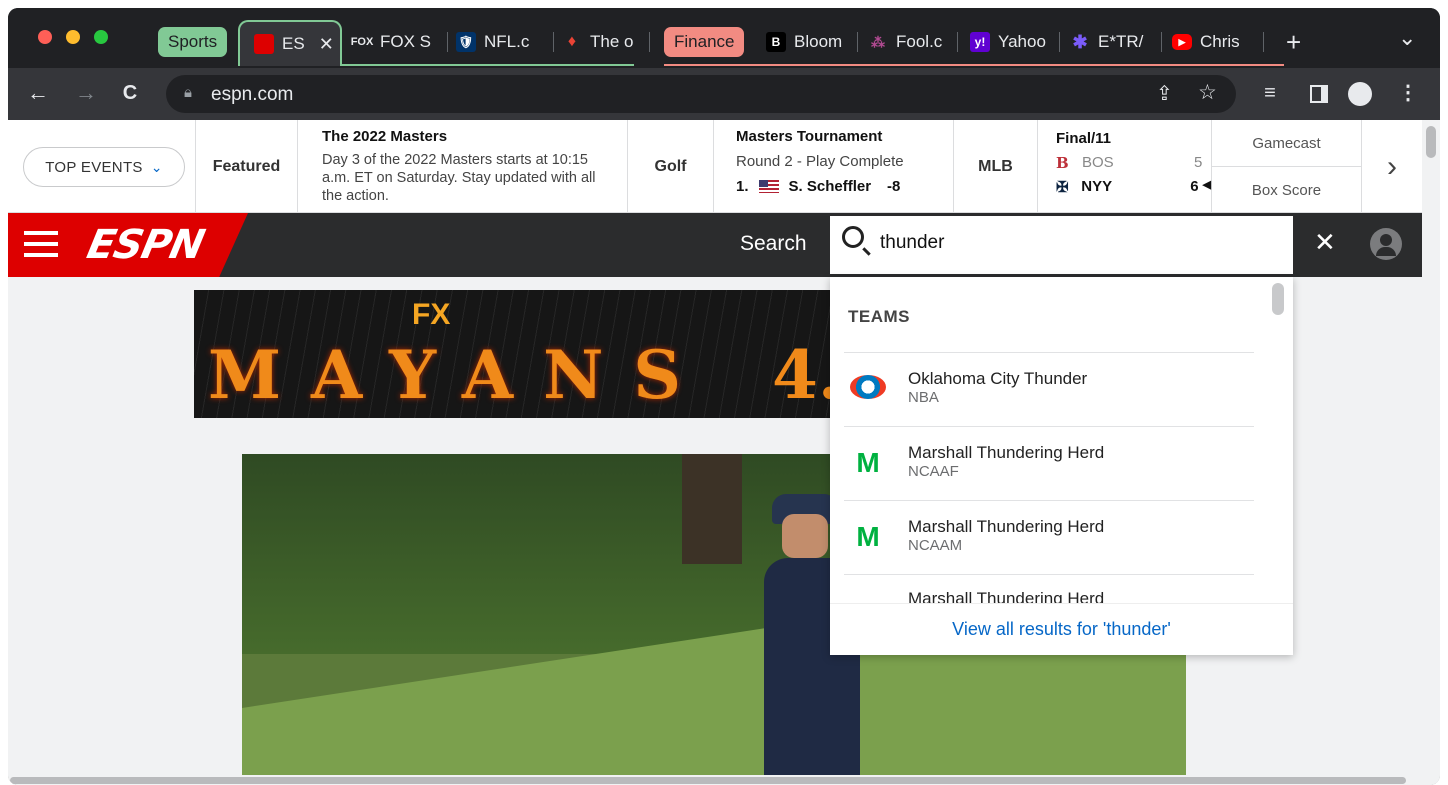  What do you see at coordinates (712, 509) in the screenshot?
I see `tree-trunk` at bounding box center [712, 509].